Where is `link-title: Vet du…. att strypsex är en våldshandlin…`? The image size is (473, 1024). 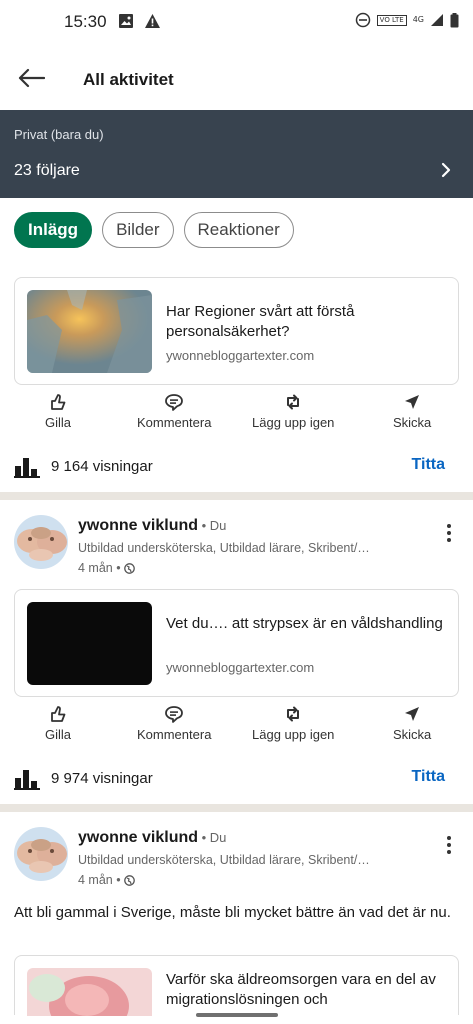 link-title: Vet du…. att strypsex är en våldshandlin… is located at coordinates (304, 623).